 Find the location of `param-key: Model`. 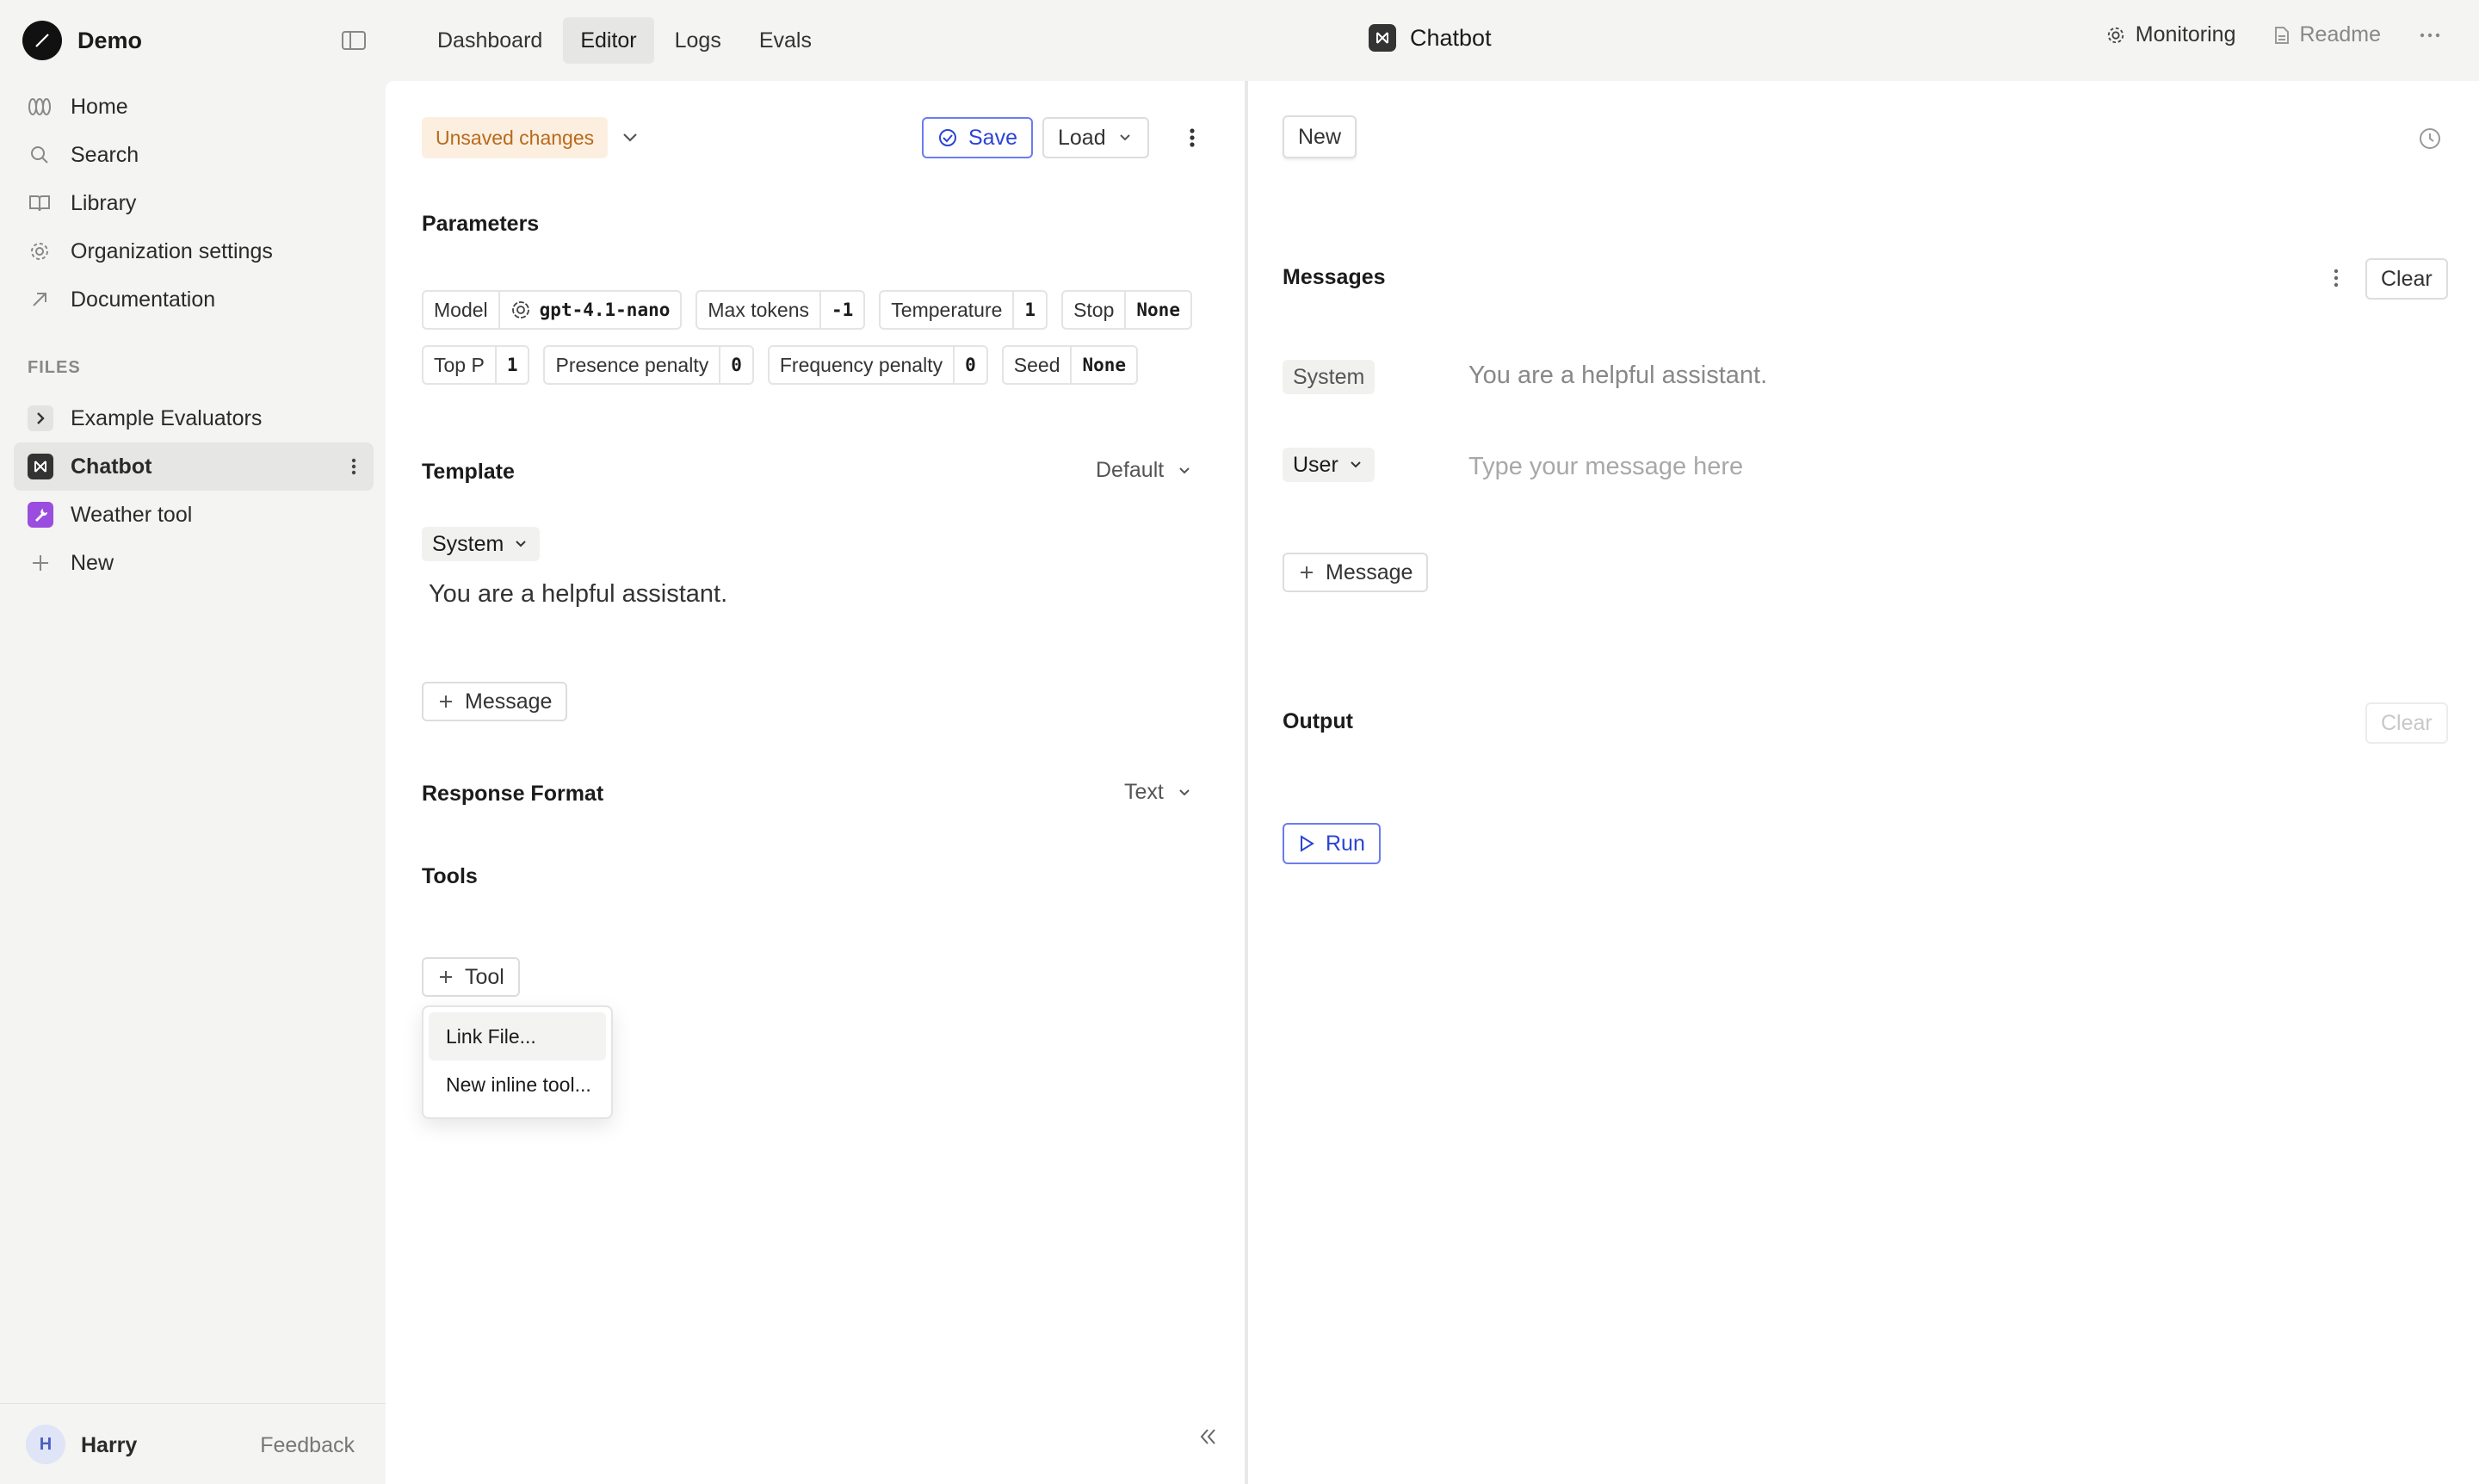

param-key: Model is located at coordinates (461, 309).